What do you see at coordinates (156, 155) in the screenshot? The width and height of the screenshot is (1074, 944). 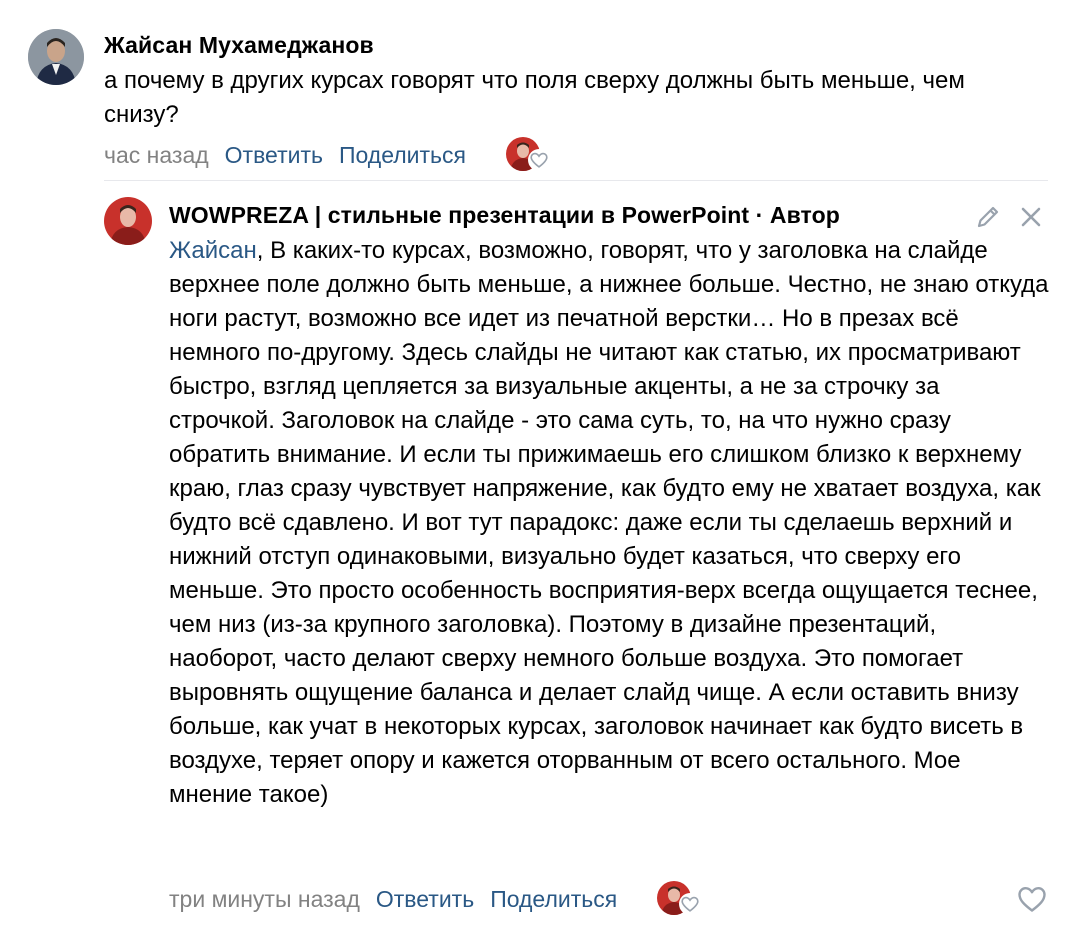 I see `comment-time: час назад` at bounding box center [156, 155].